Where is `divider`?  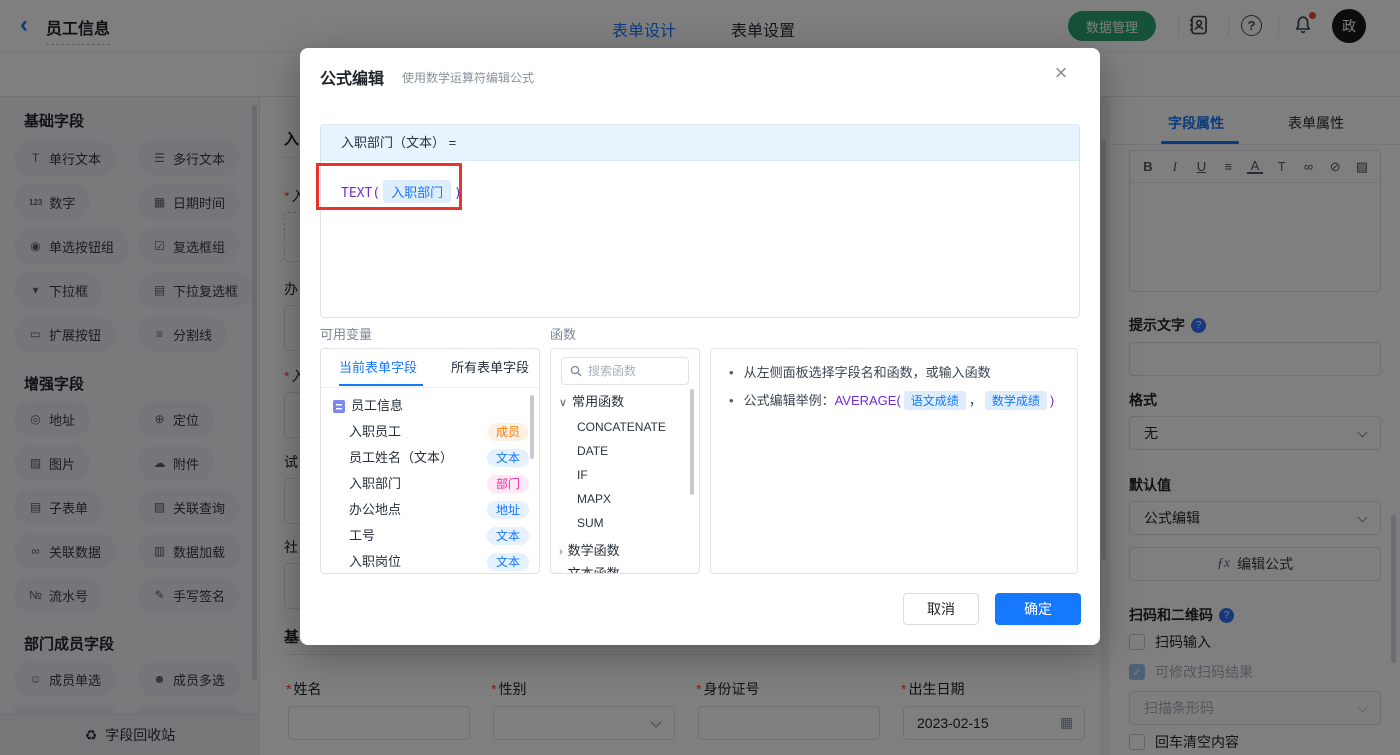
divider is located at coordinates (430, 387).